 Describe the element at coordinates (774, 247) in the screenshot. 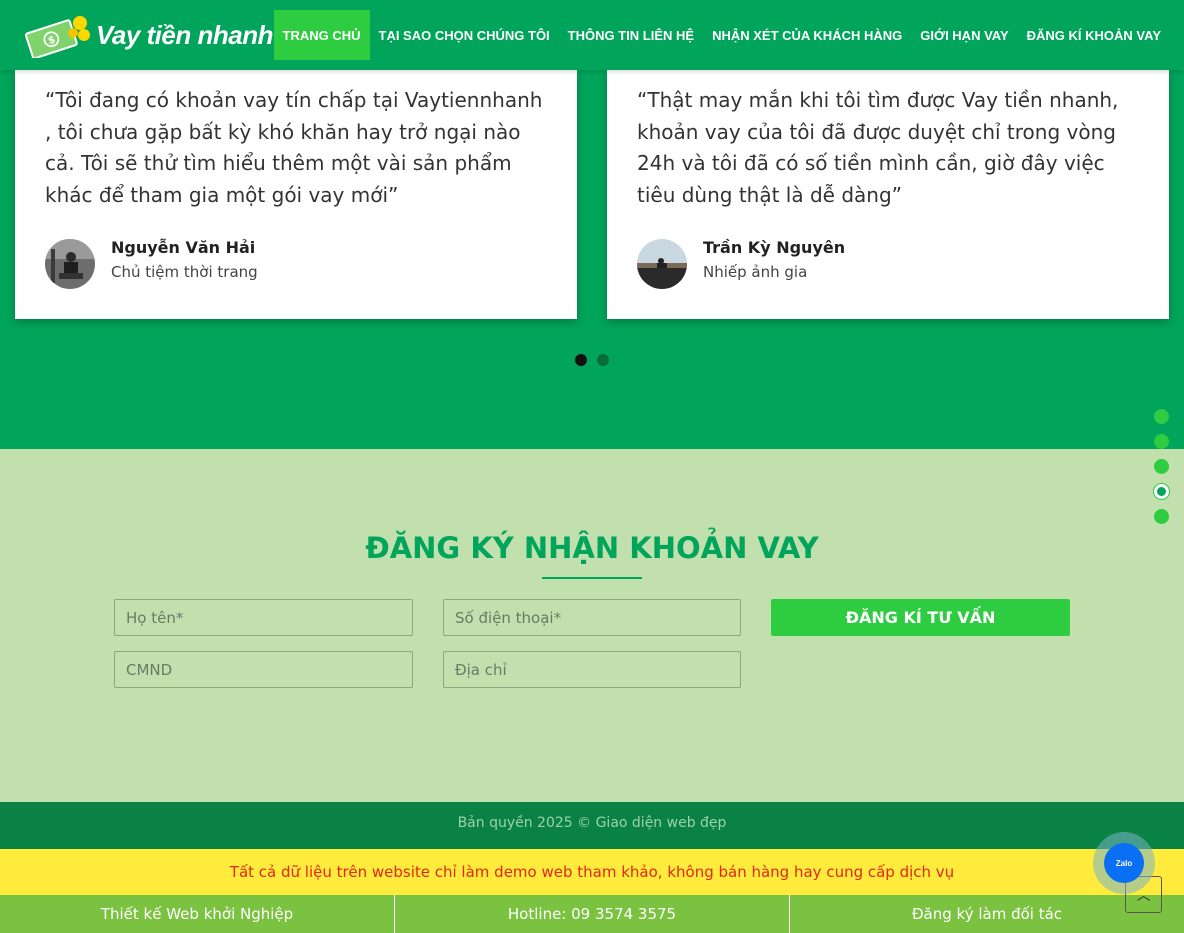

I see `testimonial-name: Trần Kỳ Nguyên` at that location.